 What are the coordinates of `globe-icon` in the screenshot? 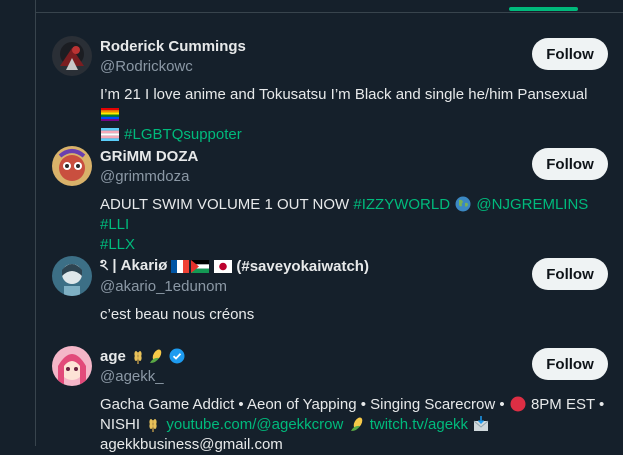 It's located at (463, 204).